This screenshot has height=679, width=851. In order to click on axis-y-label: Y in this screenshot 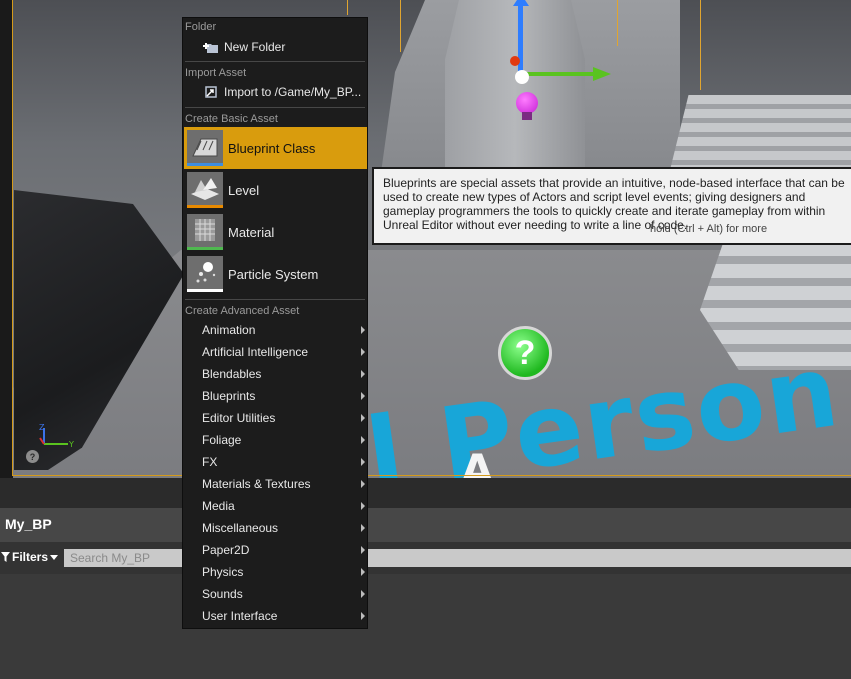, I will do `click(71, 444)`.